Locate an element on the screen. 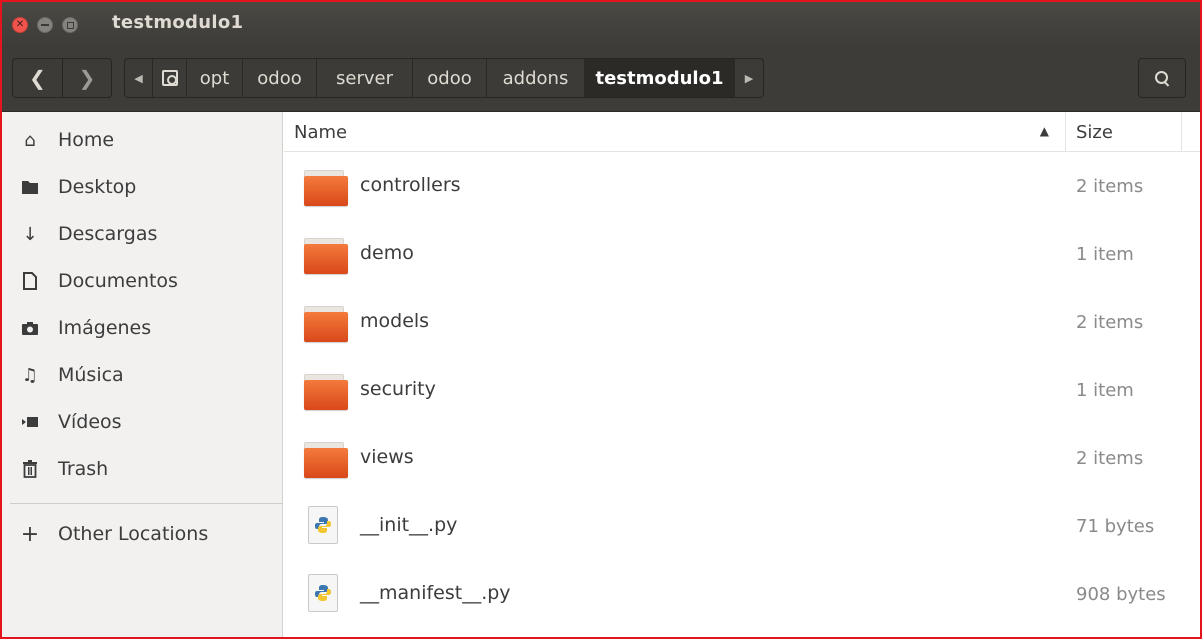 Image resolution: width=1202 pixels, height=639 pixels. path-scroll-right-button: ▶ is located at coordinates (749, 78).